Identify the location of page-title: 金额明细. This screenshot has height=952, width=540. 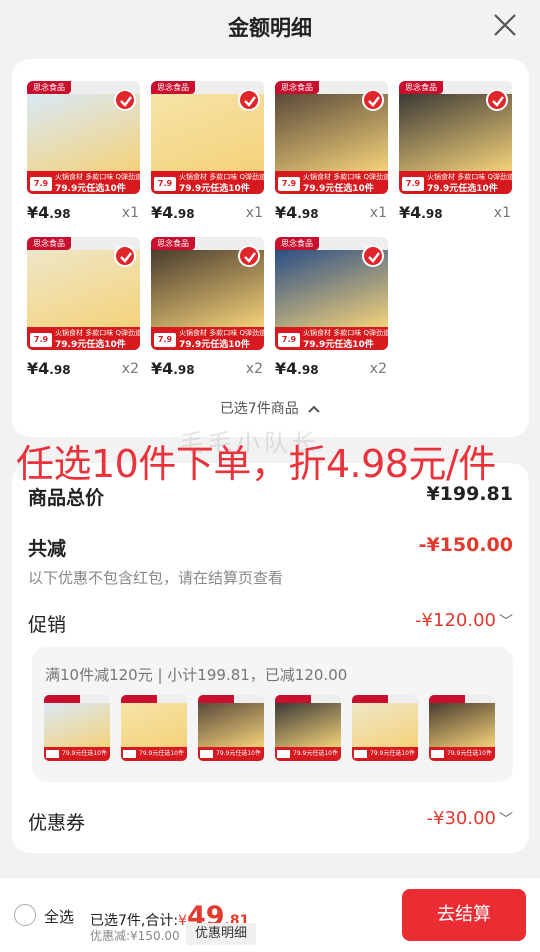
(270, 28).